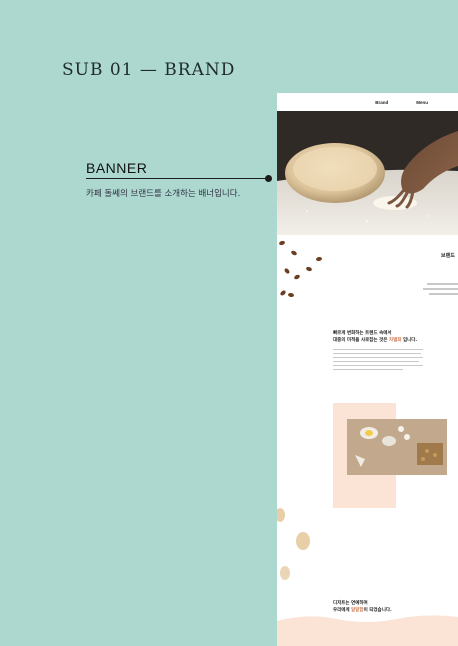  What do you see at coordinates (367, 577) in the screenshot?
I see `eggs-decoration` at bounding box center [367, 577].